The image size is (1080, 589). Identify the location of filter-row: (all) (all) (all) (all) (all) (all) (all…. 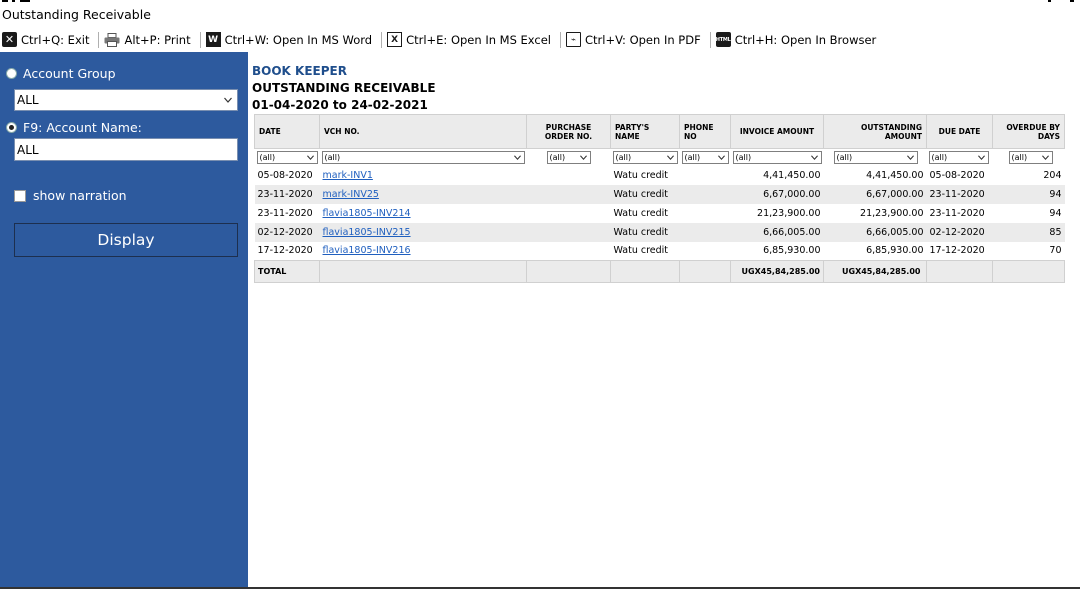
(660, 157).